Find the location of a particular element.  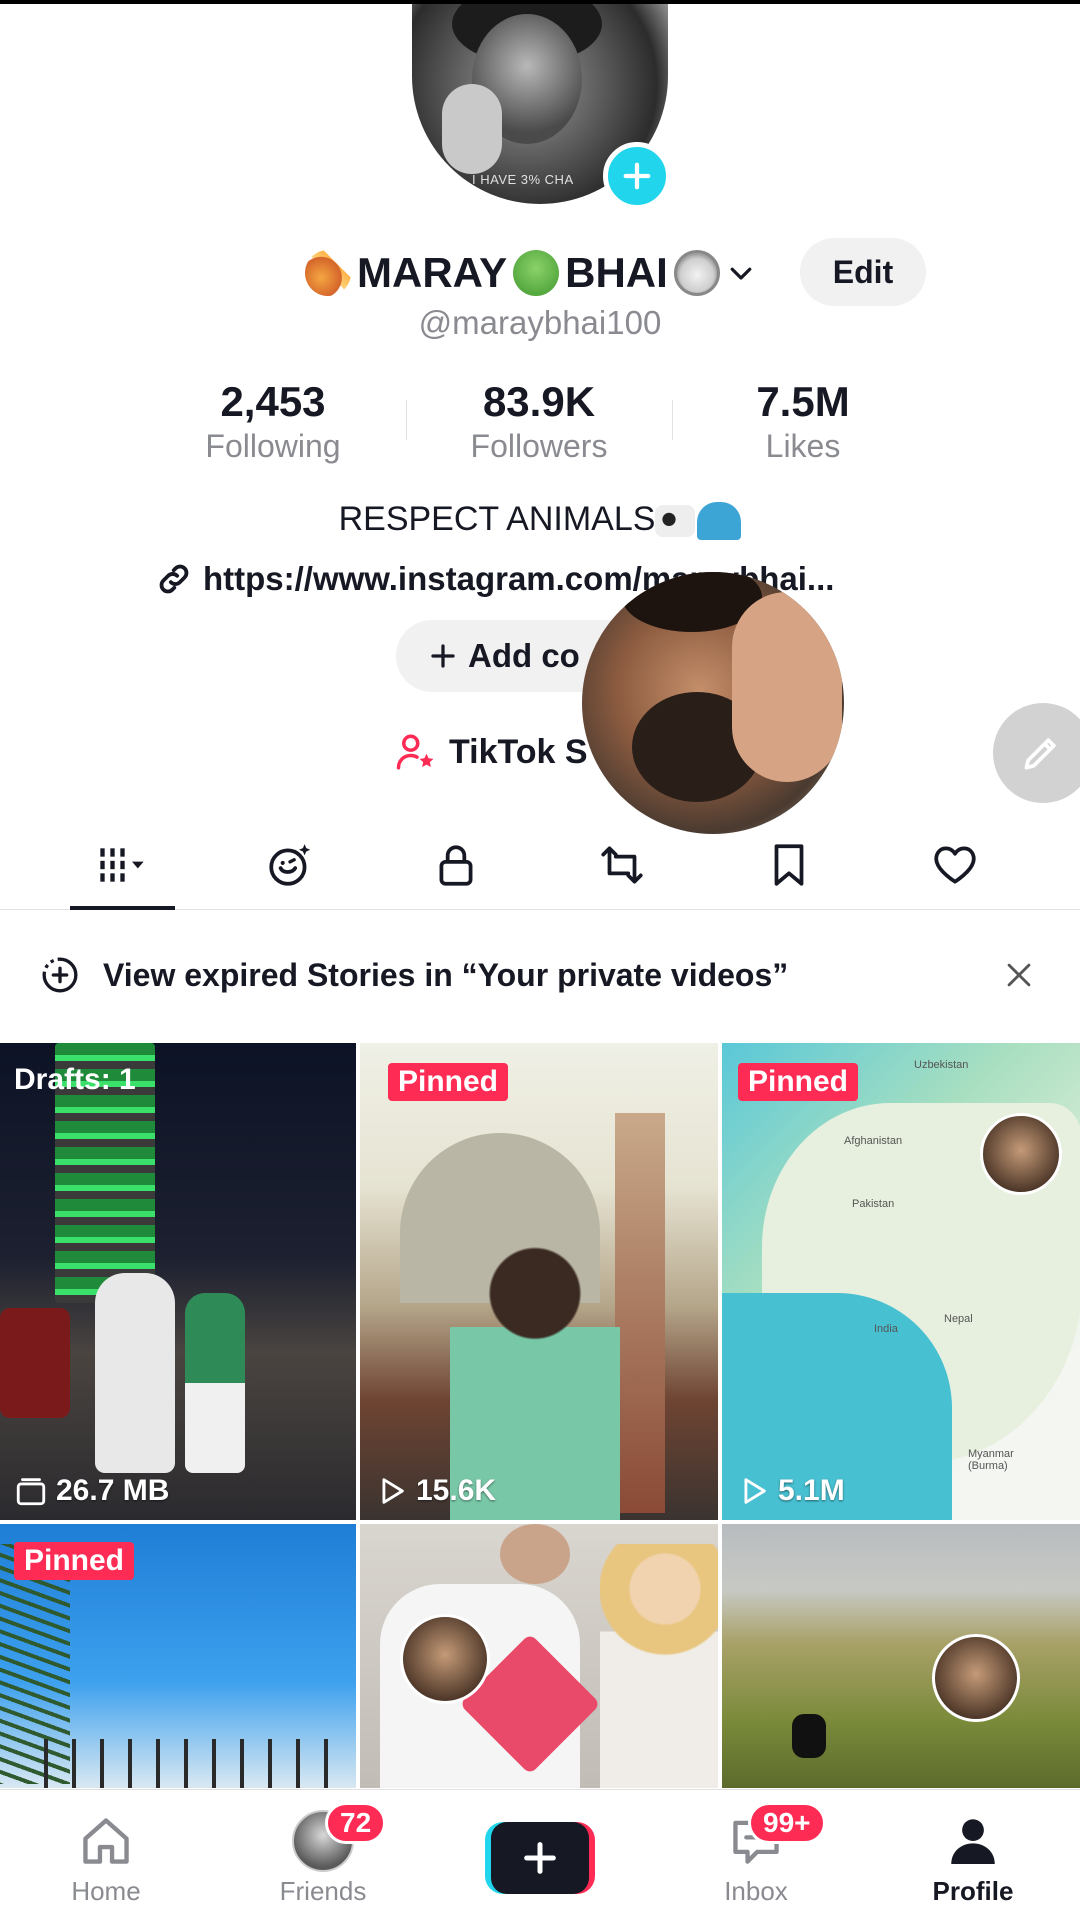

active-tab-indicator is located at coordinates (122, 908).